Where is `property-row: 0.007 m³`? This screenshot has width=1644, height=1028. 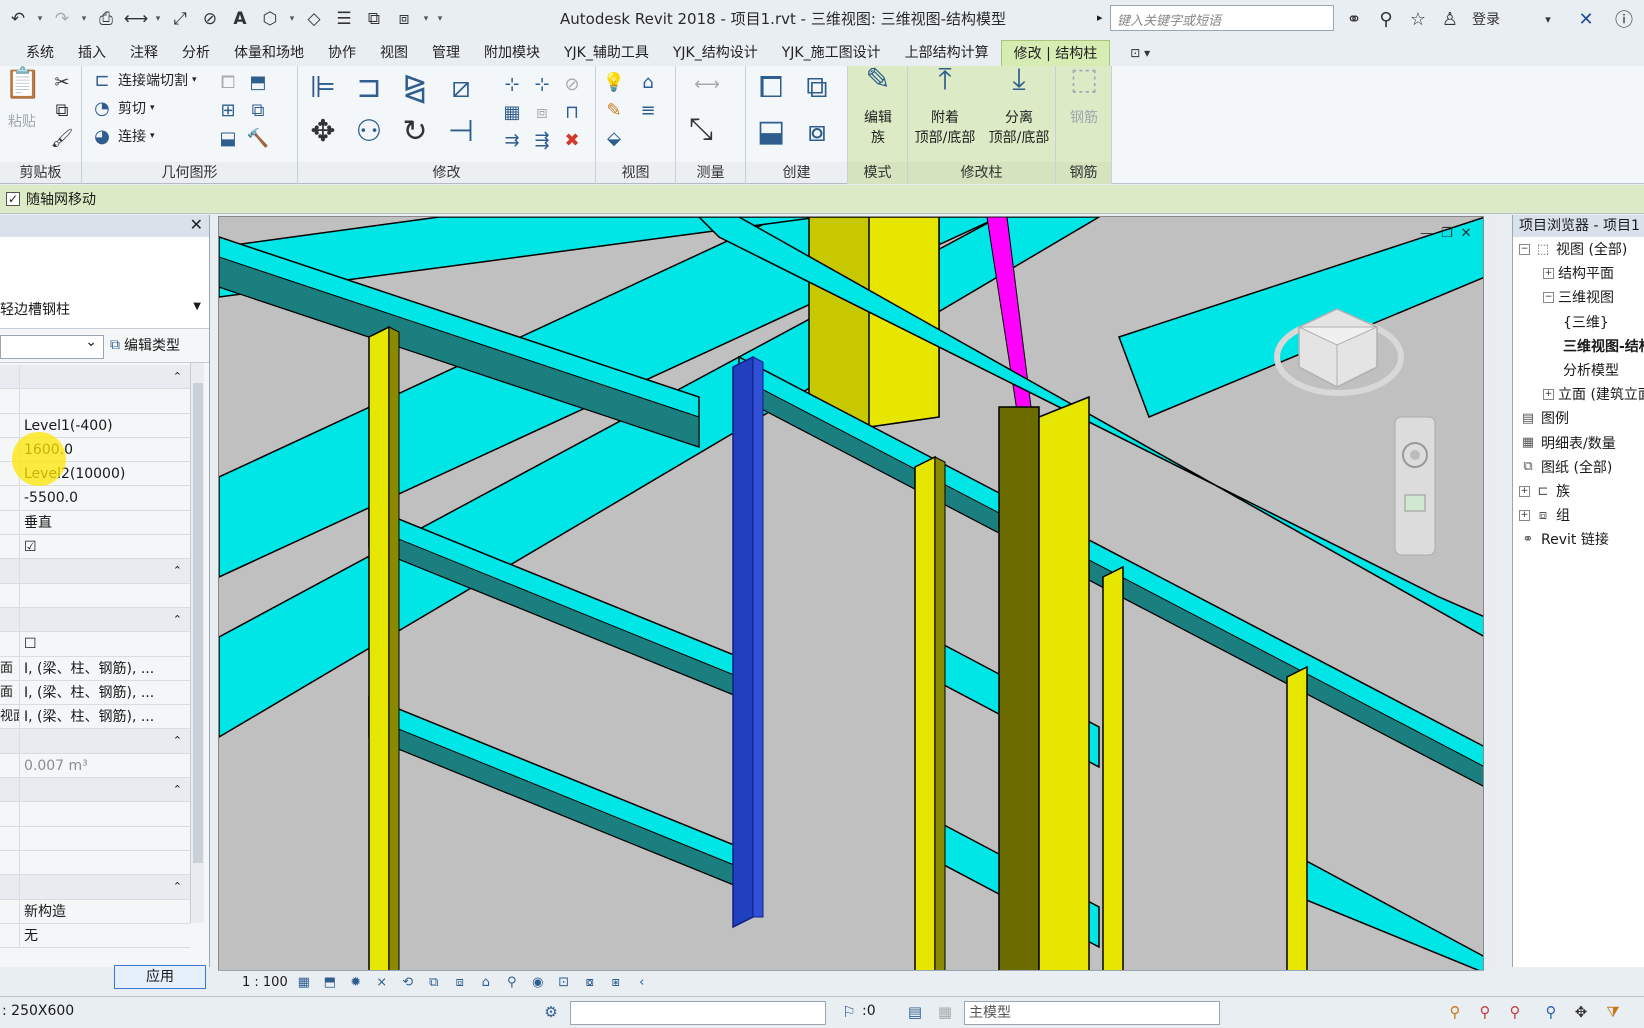 property-row: 0.007 m³ is located at coordinates (95, 766).